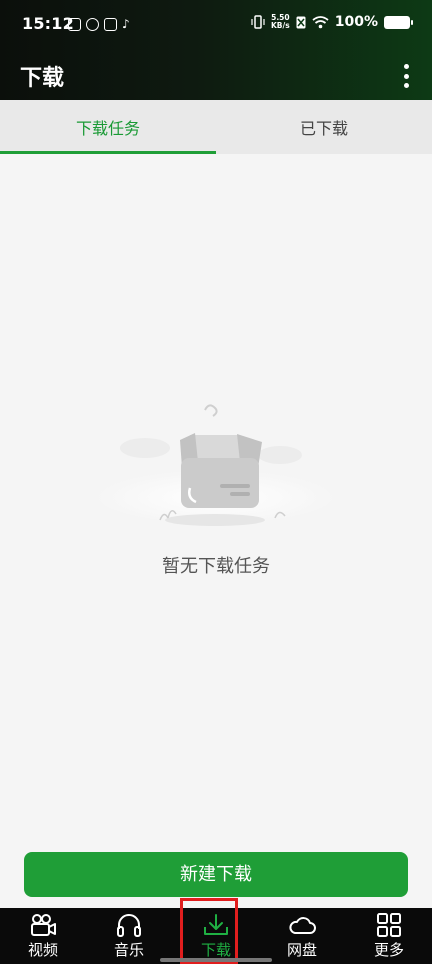 The width and height of the screenshot is (432, 964). Describe the element at coordinates (43, 925) in the screenshot. I see `video-camera-icon` at that location.